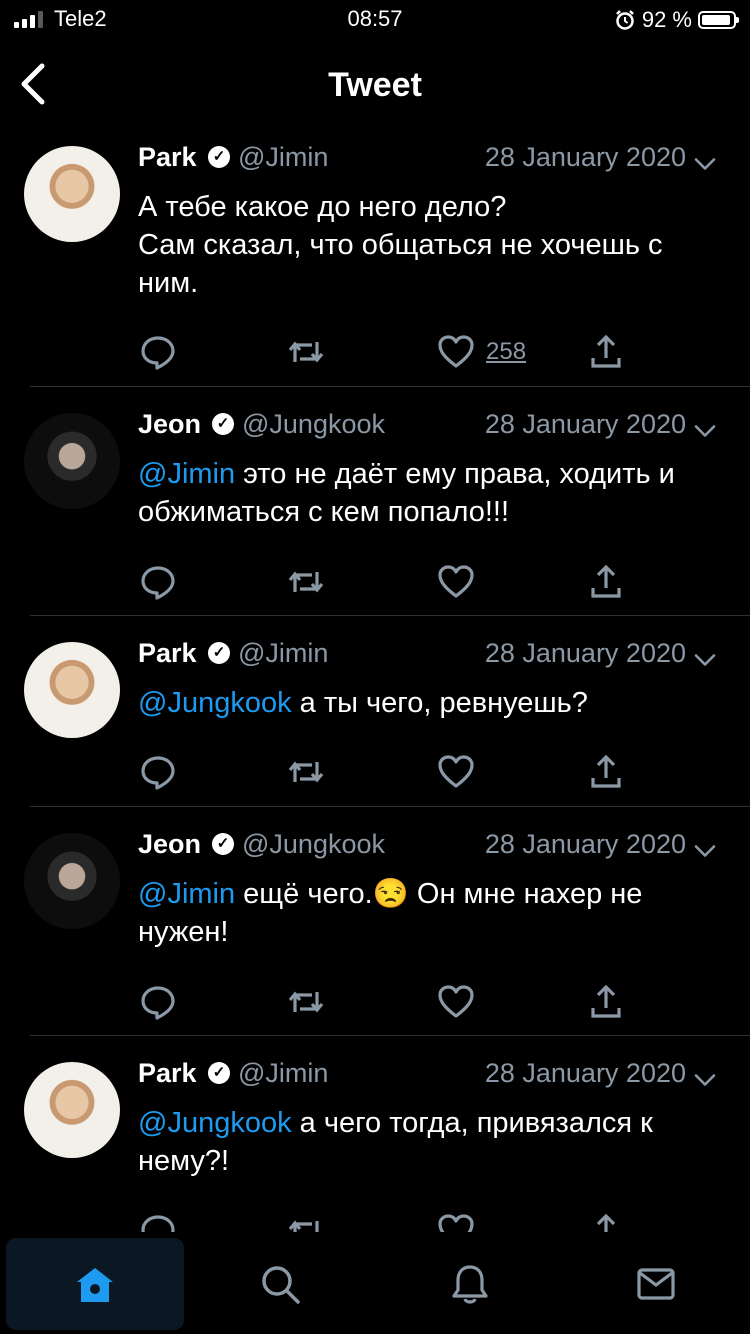 Image resolution: width=750 pixels, height=1334 pixels. I want to click on search-icon, so click(281, 1285).